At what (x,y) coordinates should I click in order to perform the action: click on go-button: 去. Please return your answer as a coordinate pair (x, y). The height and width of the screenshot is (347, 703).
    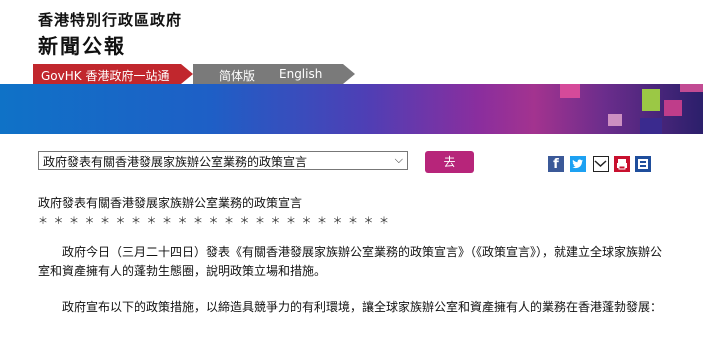
    Looking at the image, I should click on (449, 162).